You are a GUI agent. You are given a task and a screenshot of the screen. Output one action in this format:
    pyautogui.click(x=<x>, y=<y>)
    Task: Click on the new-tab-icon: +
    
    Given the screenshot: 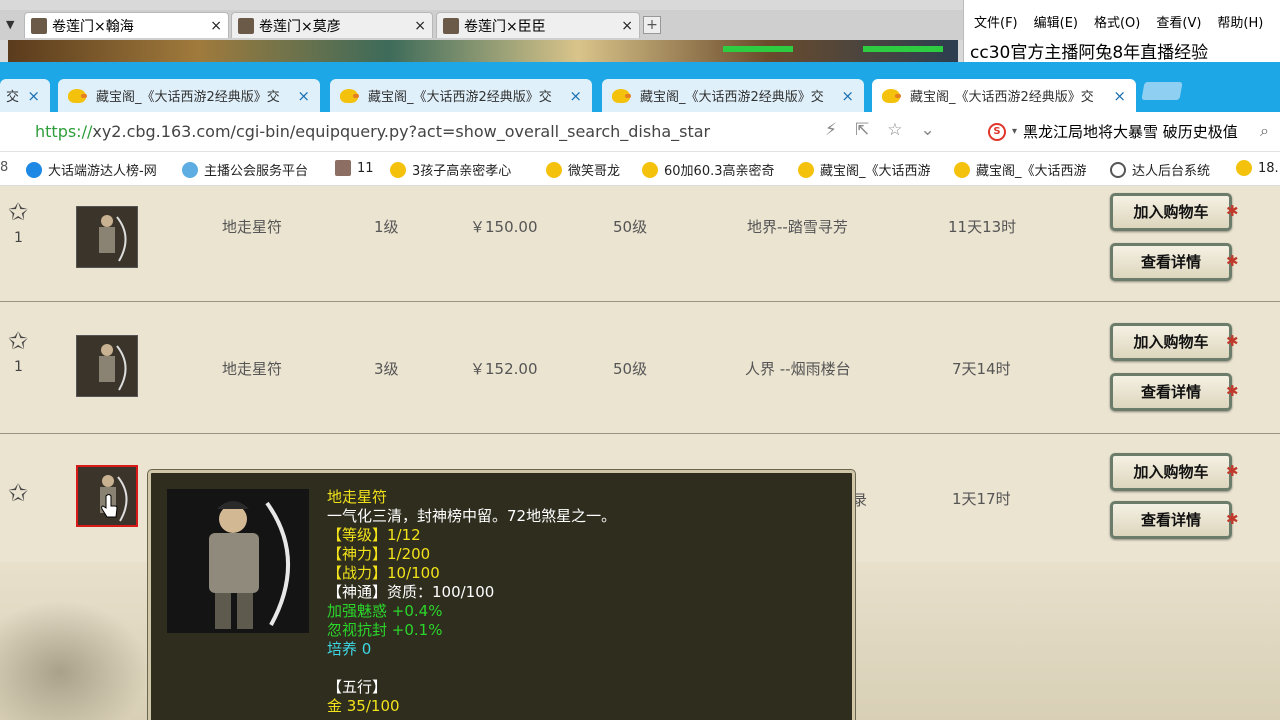 What is the action you would take?
    pyautogui.click(x=652, y=25)
    